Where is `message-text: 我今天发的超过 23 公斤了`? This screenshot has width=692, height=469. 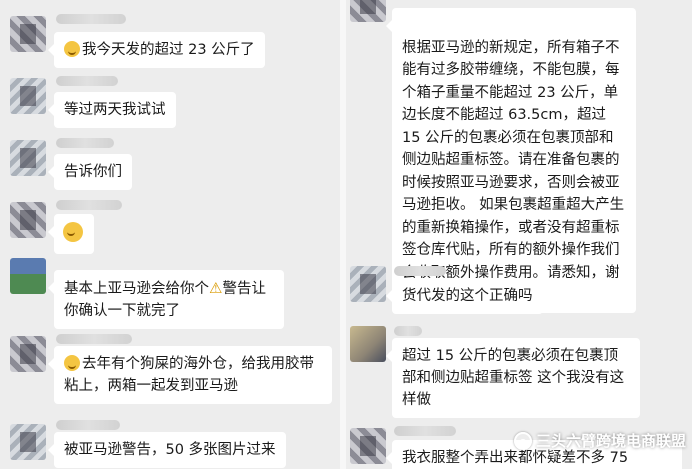
message-text: 我今天发的超过 23 公斤了 is located at coordinates (168, 50).